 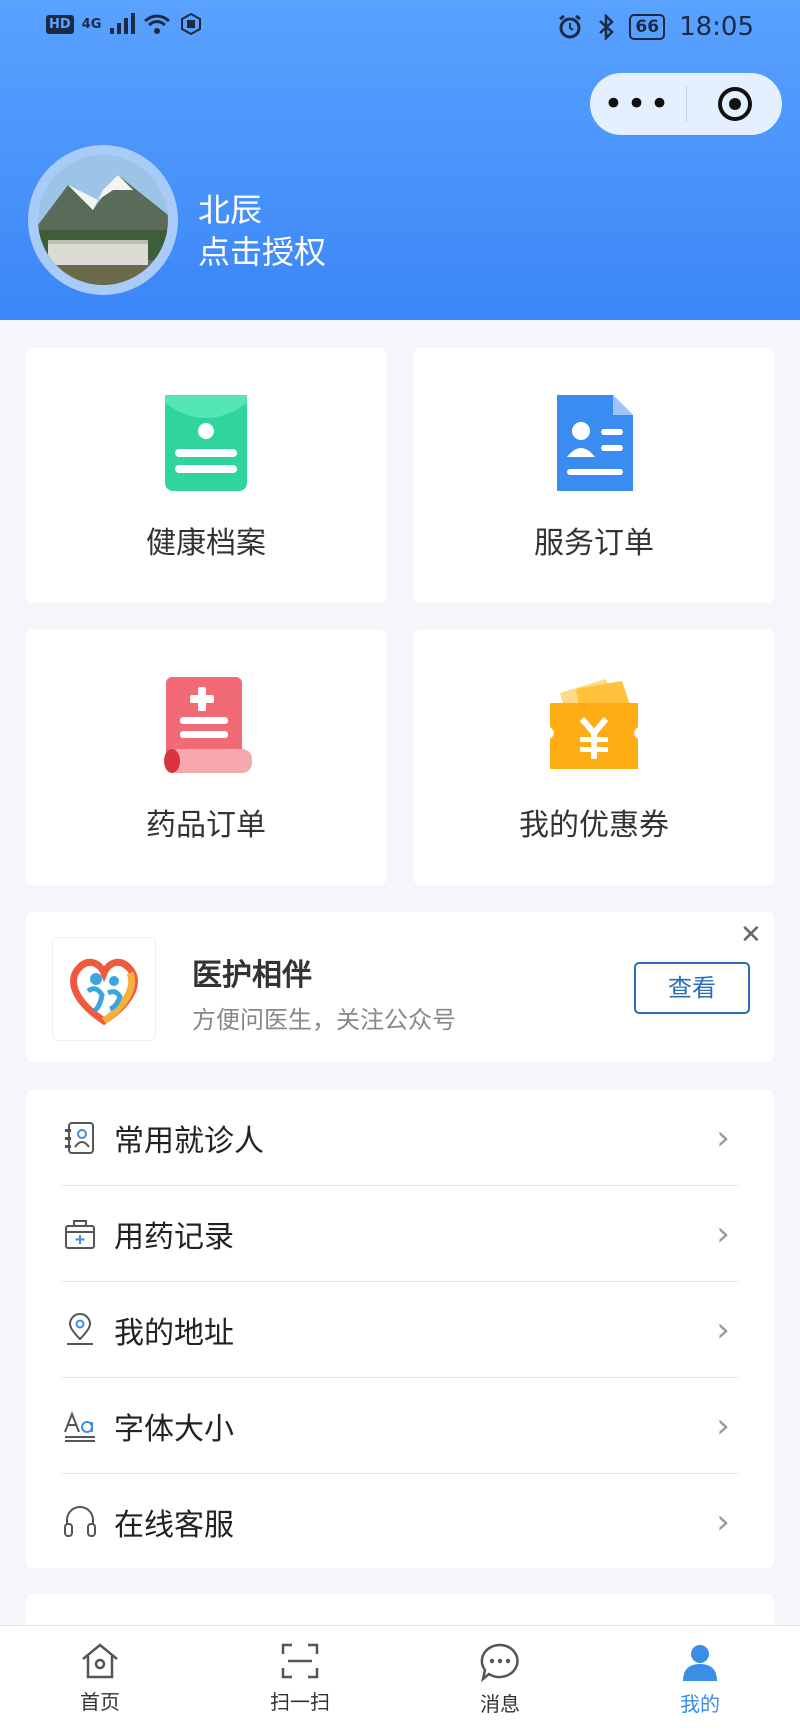 I want to click on coupon-card: 我的优惠券, so click(x=594, y=757).